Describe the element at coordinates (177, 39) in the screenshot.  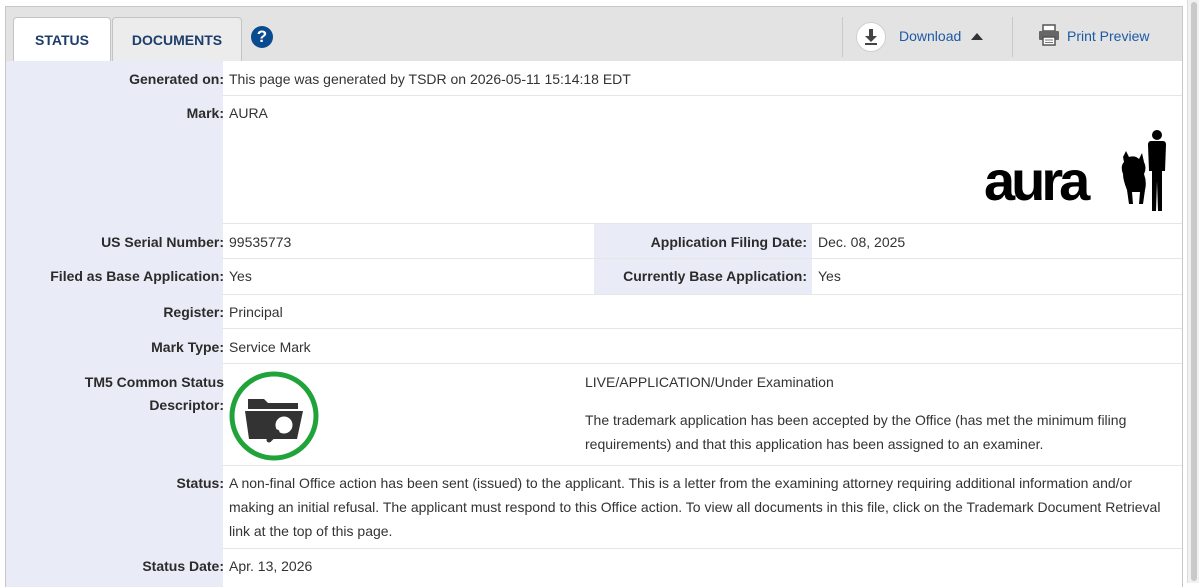
I see `tab-documents: DOCUMENTS` at that location.